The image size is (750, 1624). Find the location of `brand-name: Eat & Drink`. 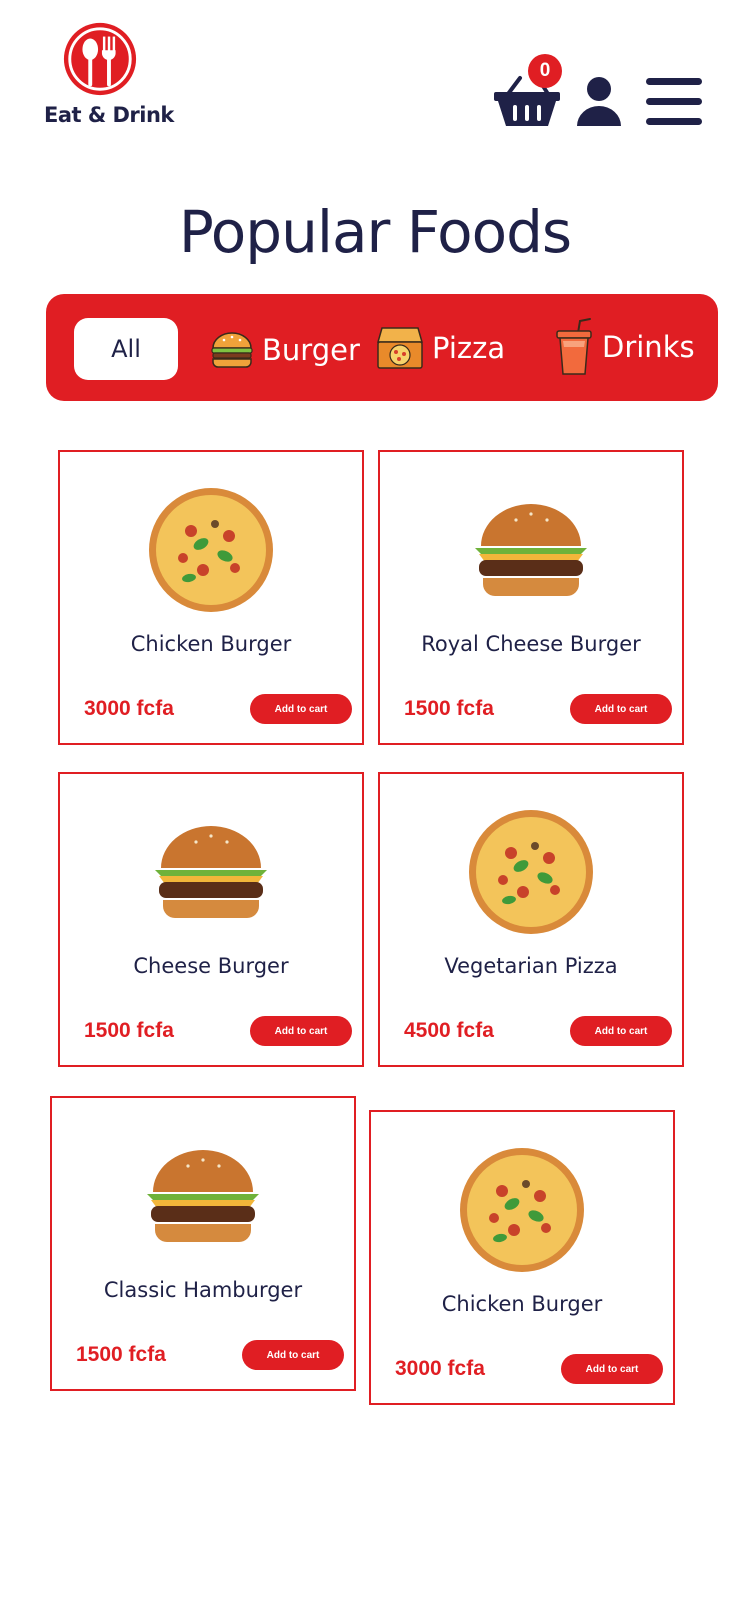

brand-name: Eat & Drink is located at coordinates (109, 115).